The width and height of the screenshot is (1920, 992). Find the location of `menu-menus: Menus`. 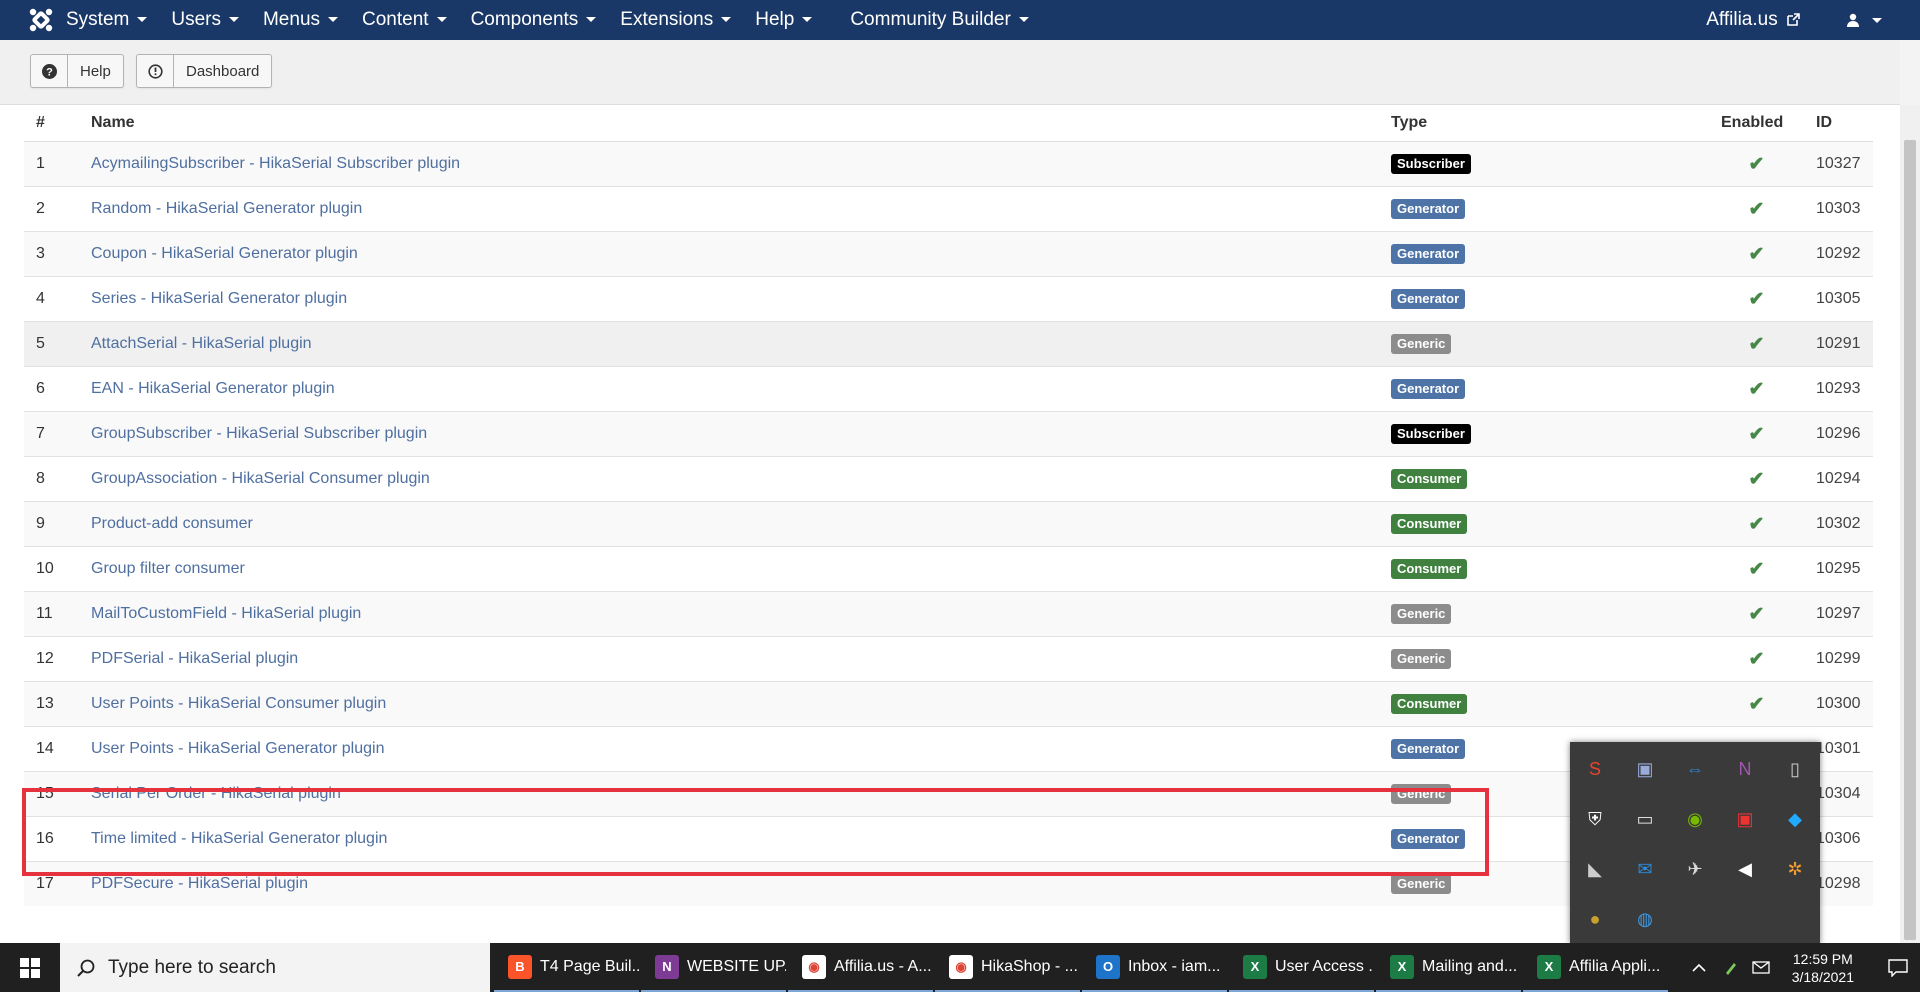

menu-menus: Menus is located at coordinates (301, 20).